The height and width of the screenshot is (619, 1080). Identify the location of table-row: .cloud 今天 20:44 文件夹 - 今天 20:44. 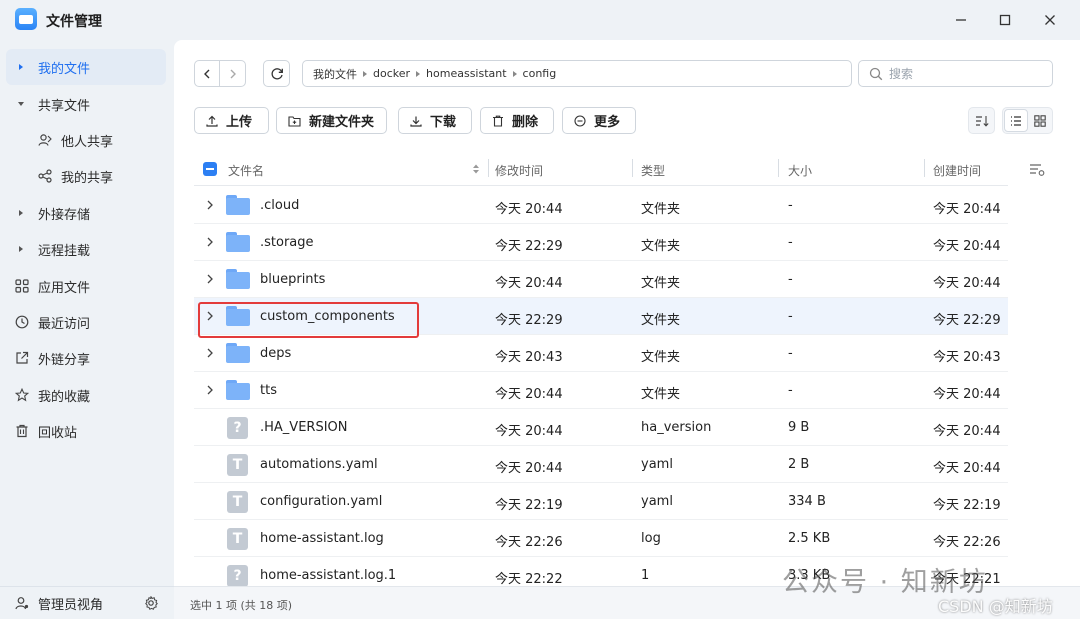
(601, 205).